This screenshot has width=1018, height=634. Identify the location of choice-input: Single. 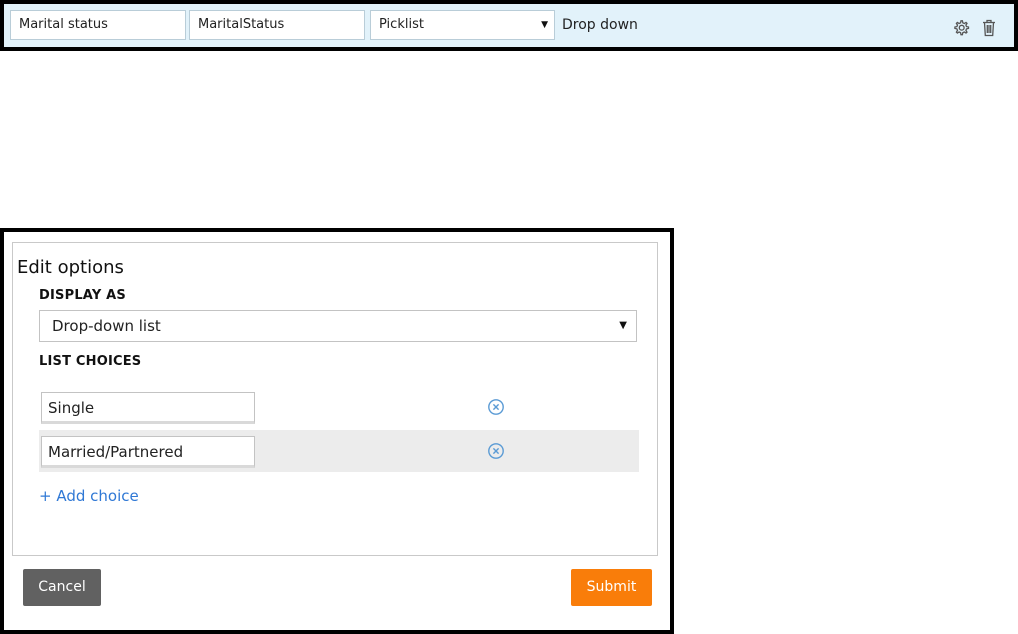
(148, 408).